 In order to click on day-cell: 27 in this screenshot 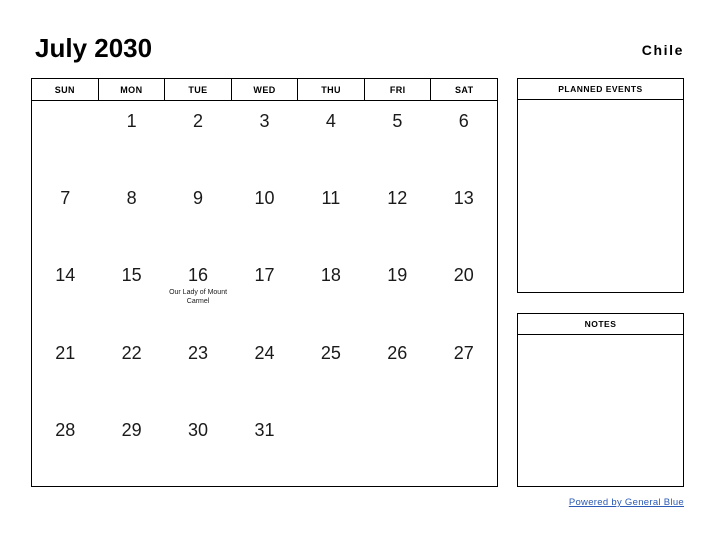, I will do `click(464, 371)`.